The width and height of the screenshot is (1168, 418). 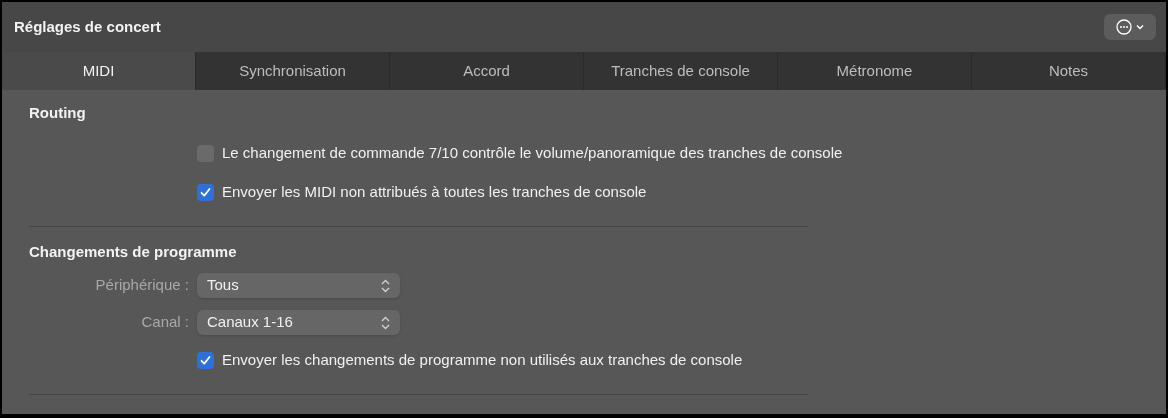 I want to click on tab: MIDI, so click(x=99, y=71).